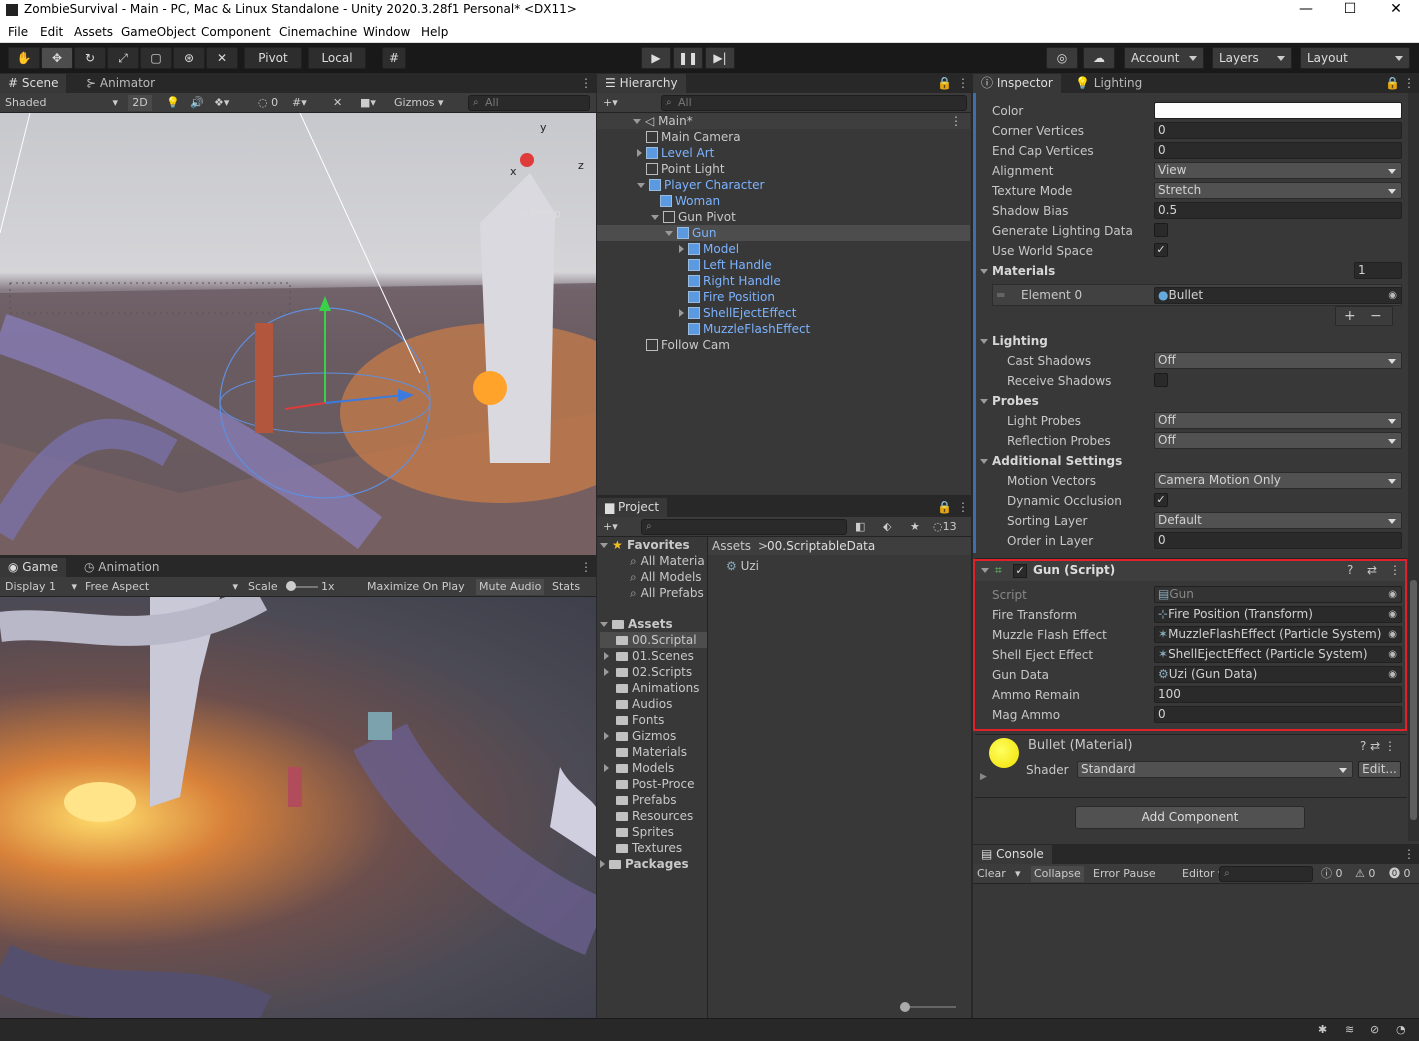 The width and height of the screenshot is (1419, 1041). What do you see at coordinates (24, 58) in the screenshot?
I see `hand-tool-icon: ✋` at bounding box center [24, 58].